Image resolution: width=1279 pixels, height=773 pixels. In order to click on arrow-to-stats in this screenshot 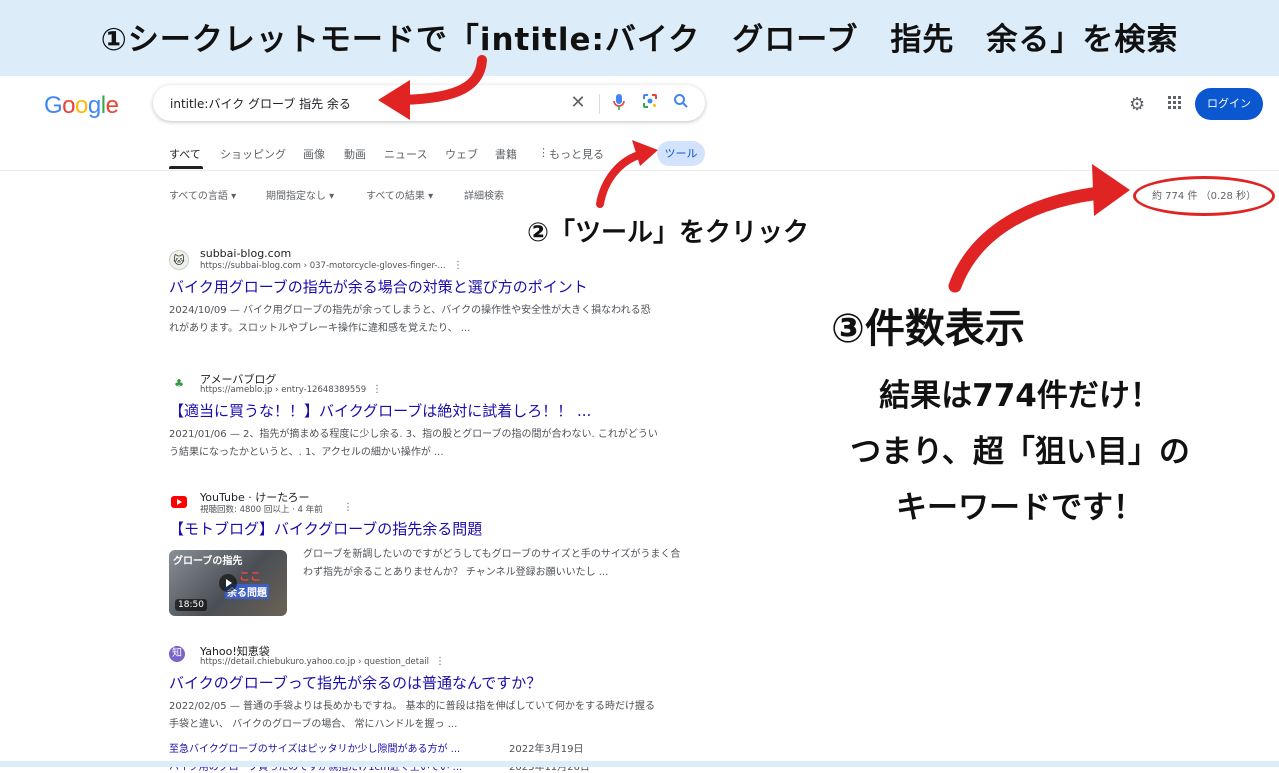, I will do `click(1031, 239)`.